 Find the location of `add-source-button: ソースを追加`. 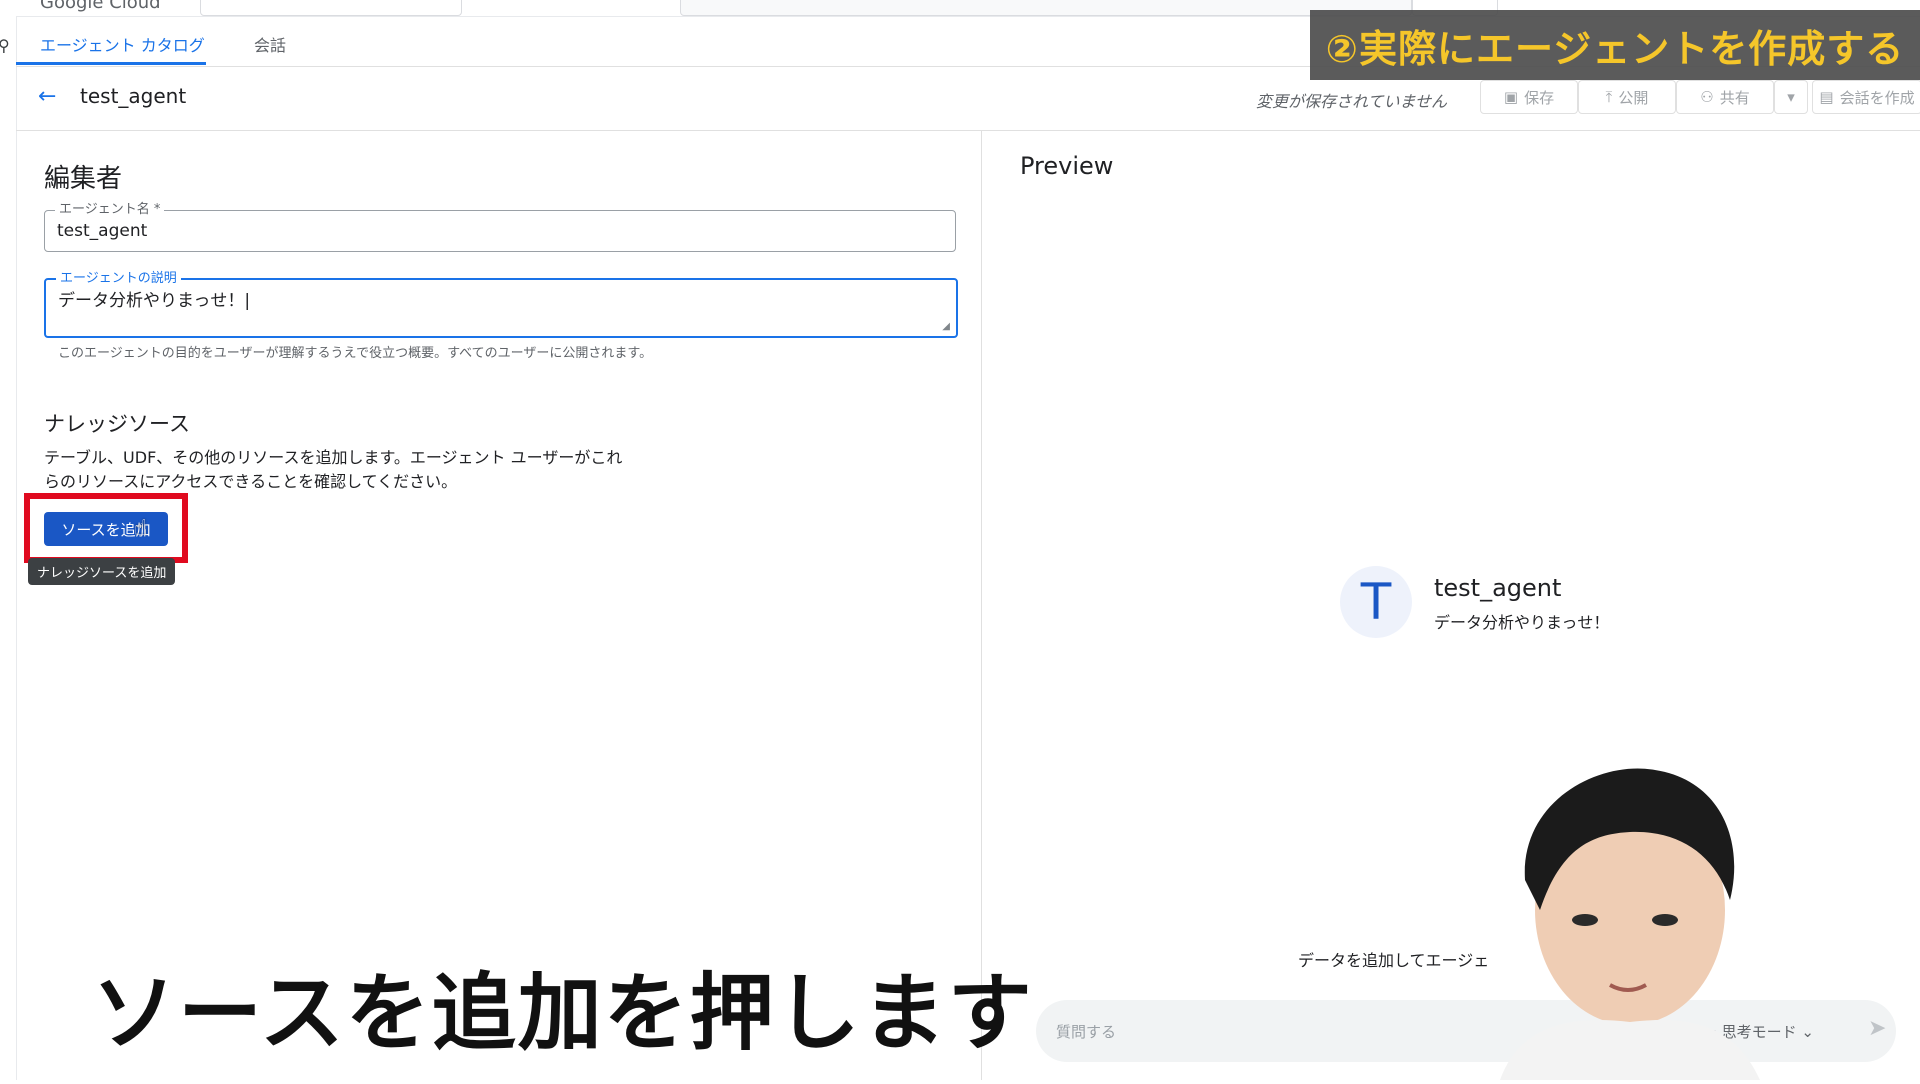

add-source-button: ソースを追加 is located at coordinates (106, 529).